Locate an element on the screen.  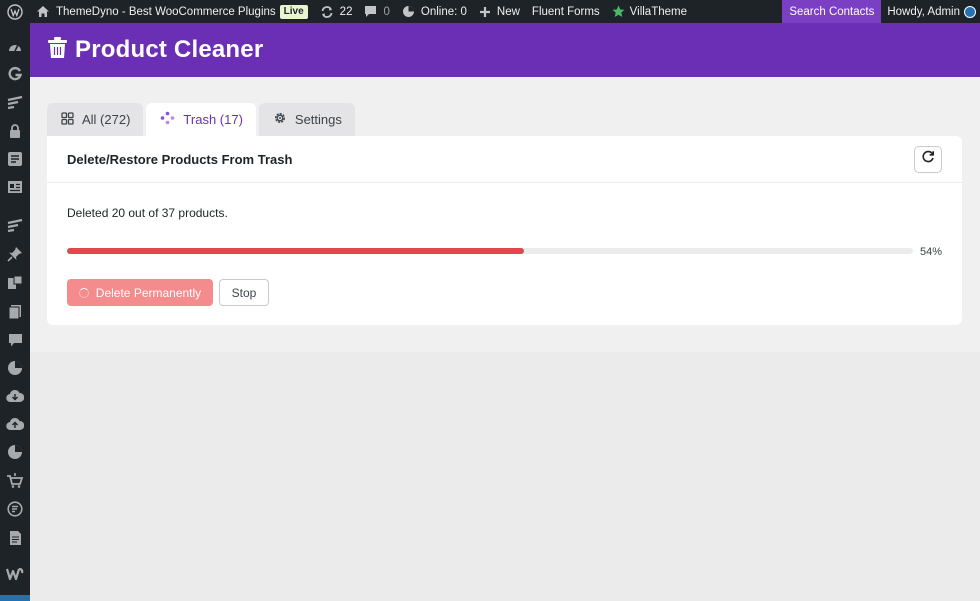
admin-sidebar is located at coordinates (15, 312).